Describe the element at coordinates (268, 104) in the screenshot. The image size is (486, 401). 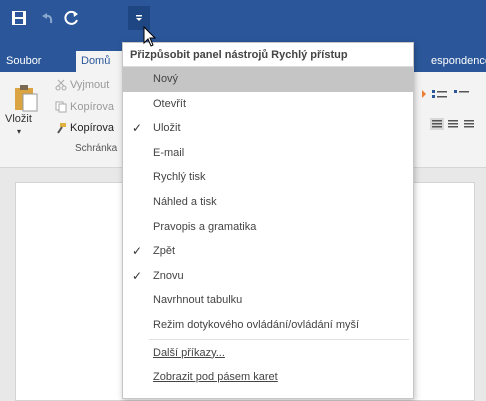
I see `menu-item-open: Otevřít` at that location.